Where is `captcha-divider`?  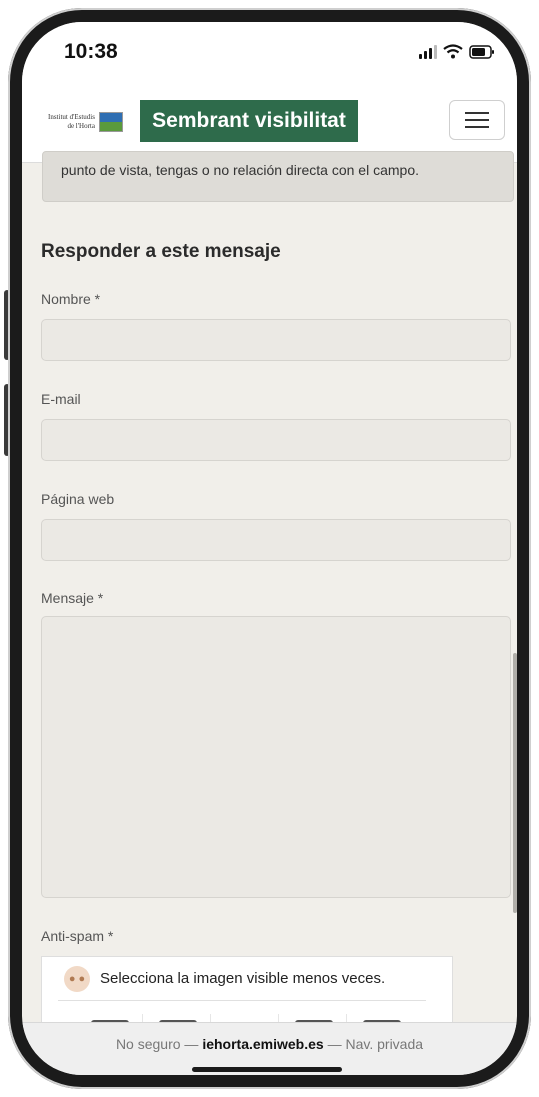 captcha-divider is located at coordinates (242, 1000).